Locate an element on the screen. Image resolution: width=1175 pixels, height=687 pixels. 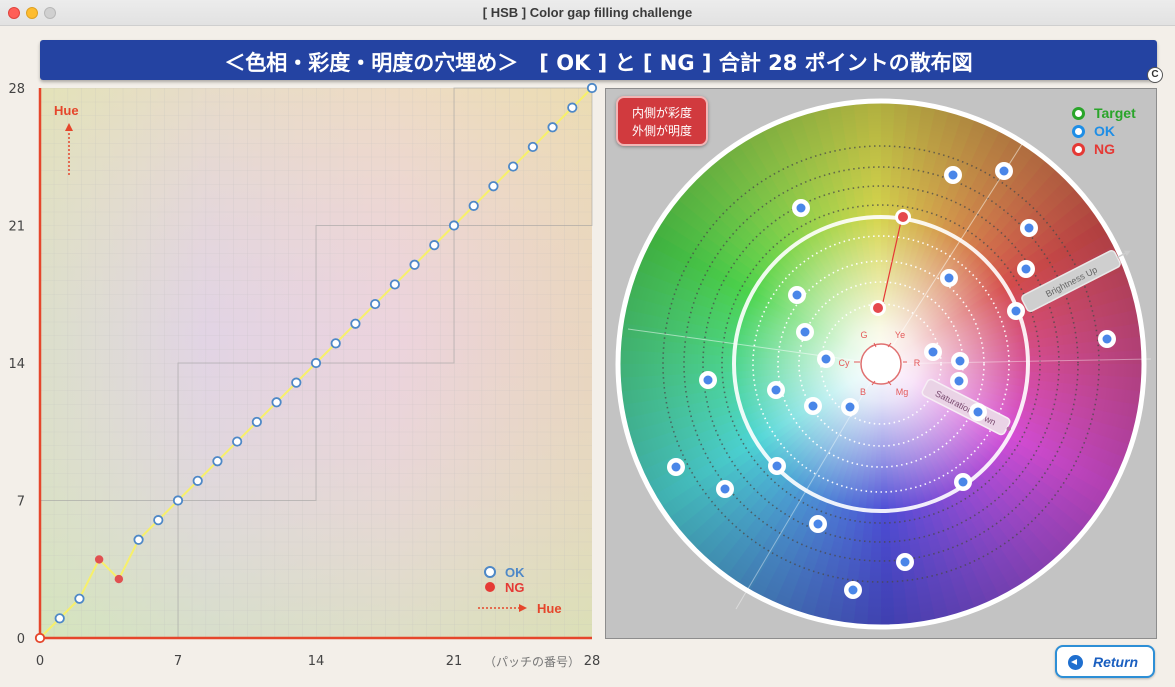
legend-ng: NG is located at coordinates (1104, 149).